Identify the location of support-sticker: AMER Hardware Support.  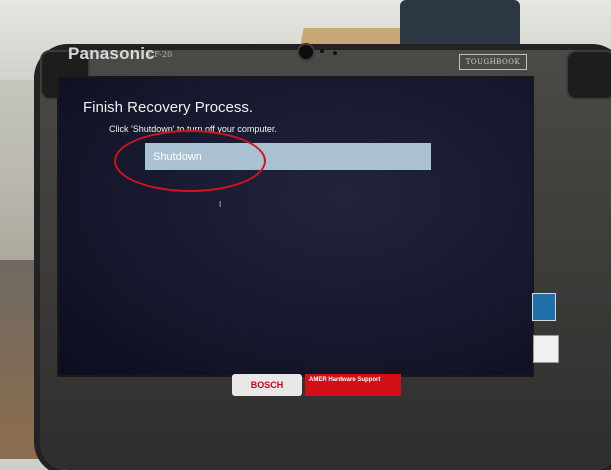
(353, 385).